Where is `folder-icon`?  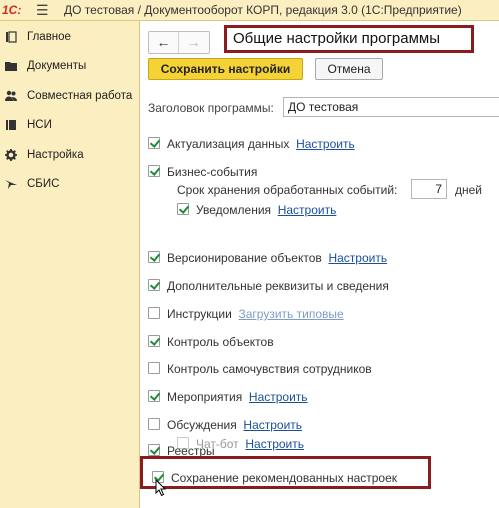 folder-icon is located at coordinates (11, 66).